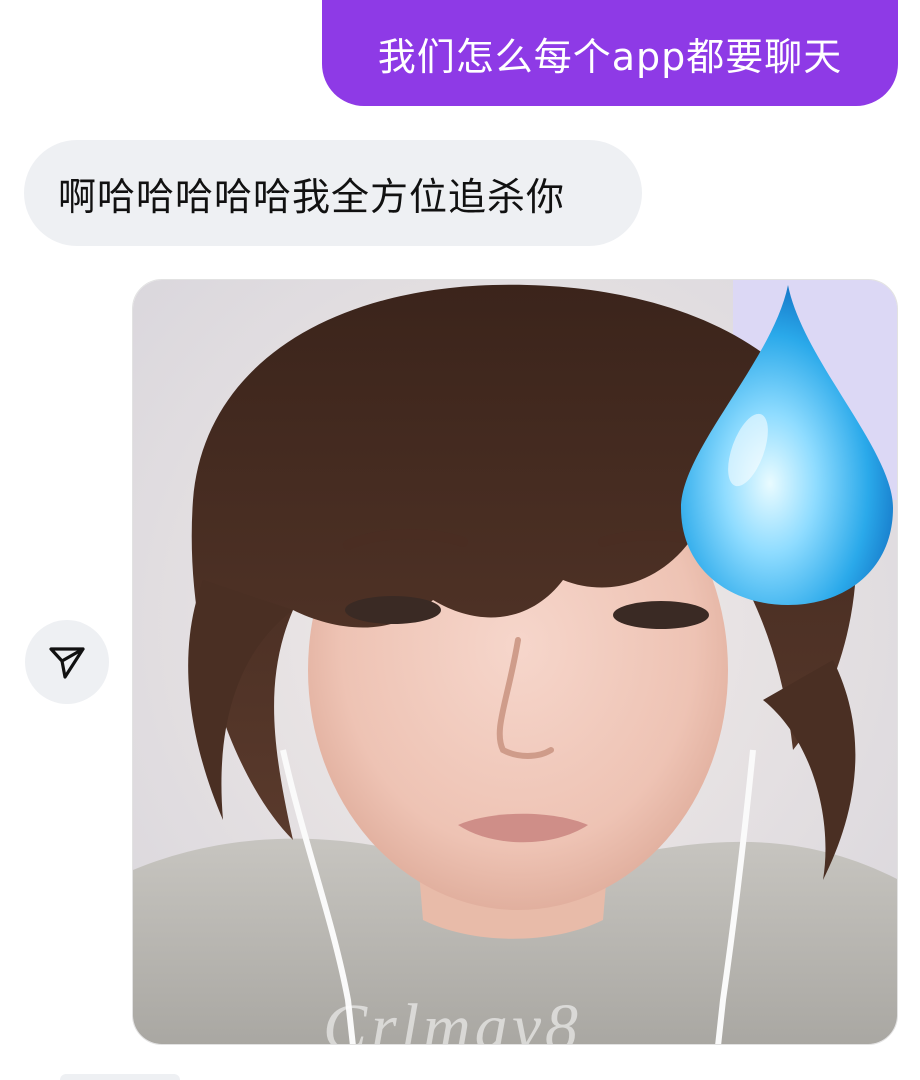  I want to click on incoming-message-bubble: 啊哈哈哈哈哈我全方位追杀你, so click(333, 193).